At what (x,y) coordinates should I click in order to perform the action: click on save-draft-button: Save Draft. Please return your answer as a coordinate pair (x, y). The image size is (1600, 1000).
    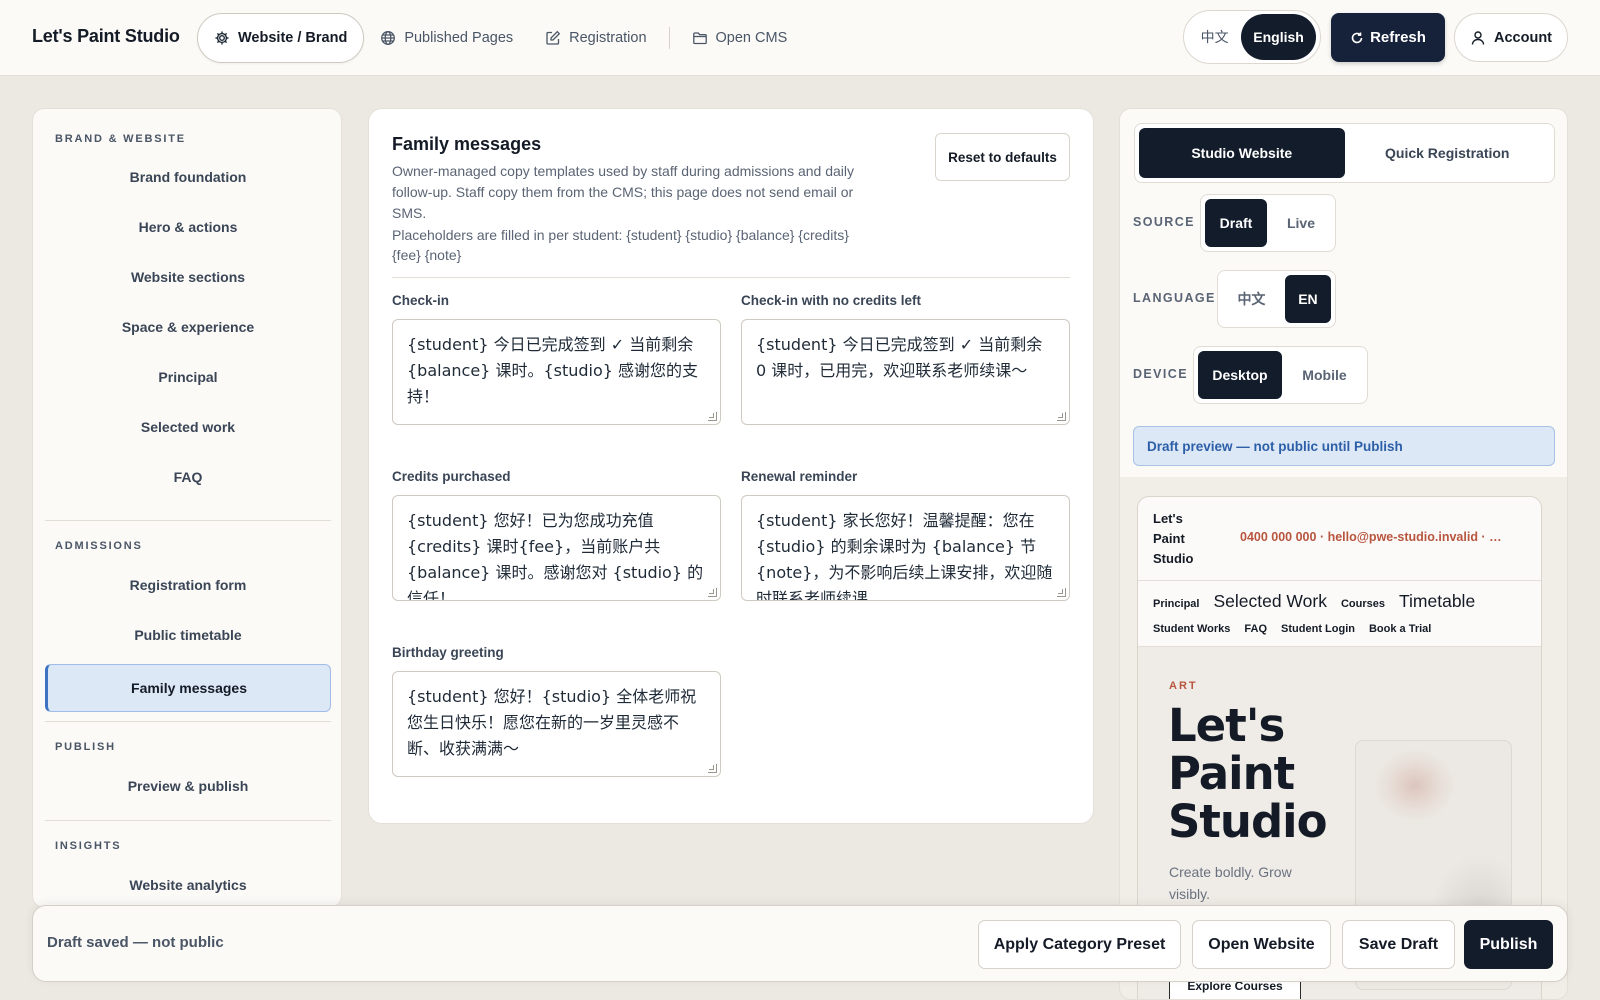
    Looking at the image, I should click on (1398, 944).